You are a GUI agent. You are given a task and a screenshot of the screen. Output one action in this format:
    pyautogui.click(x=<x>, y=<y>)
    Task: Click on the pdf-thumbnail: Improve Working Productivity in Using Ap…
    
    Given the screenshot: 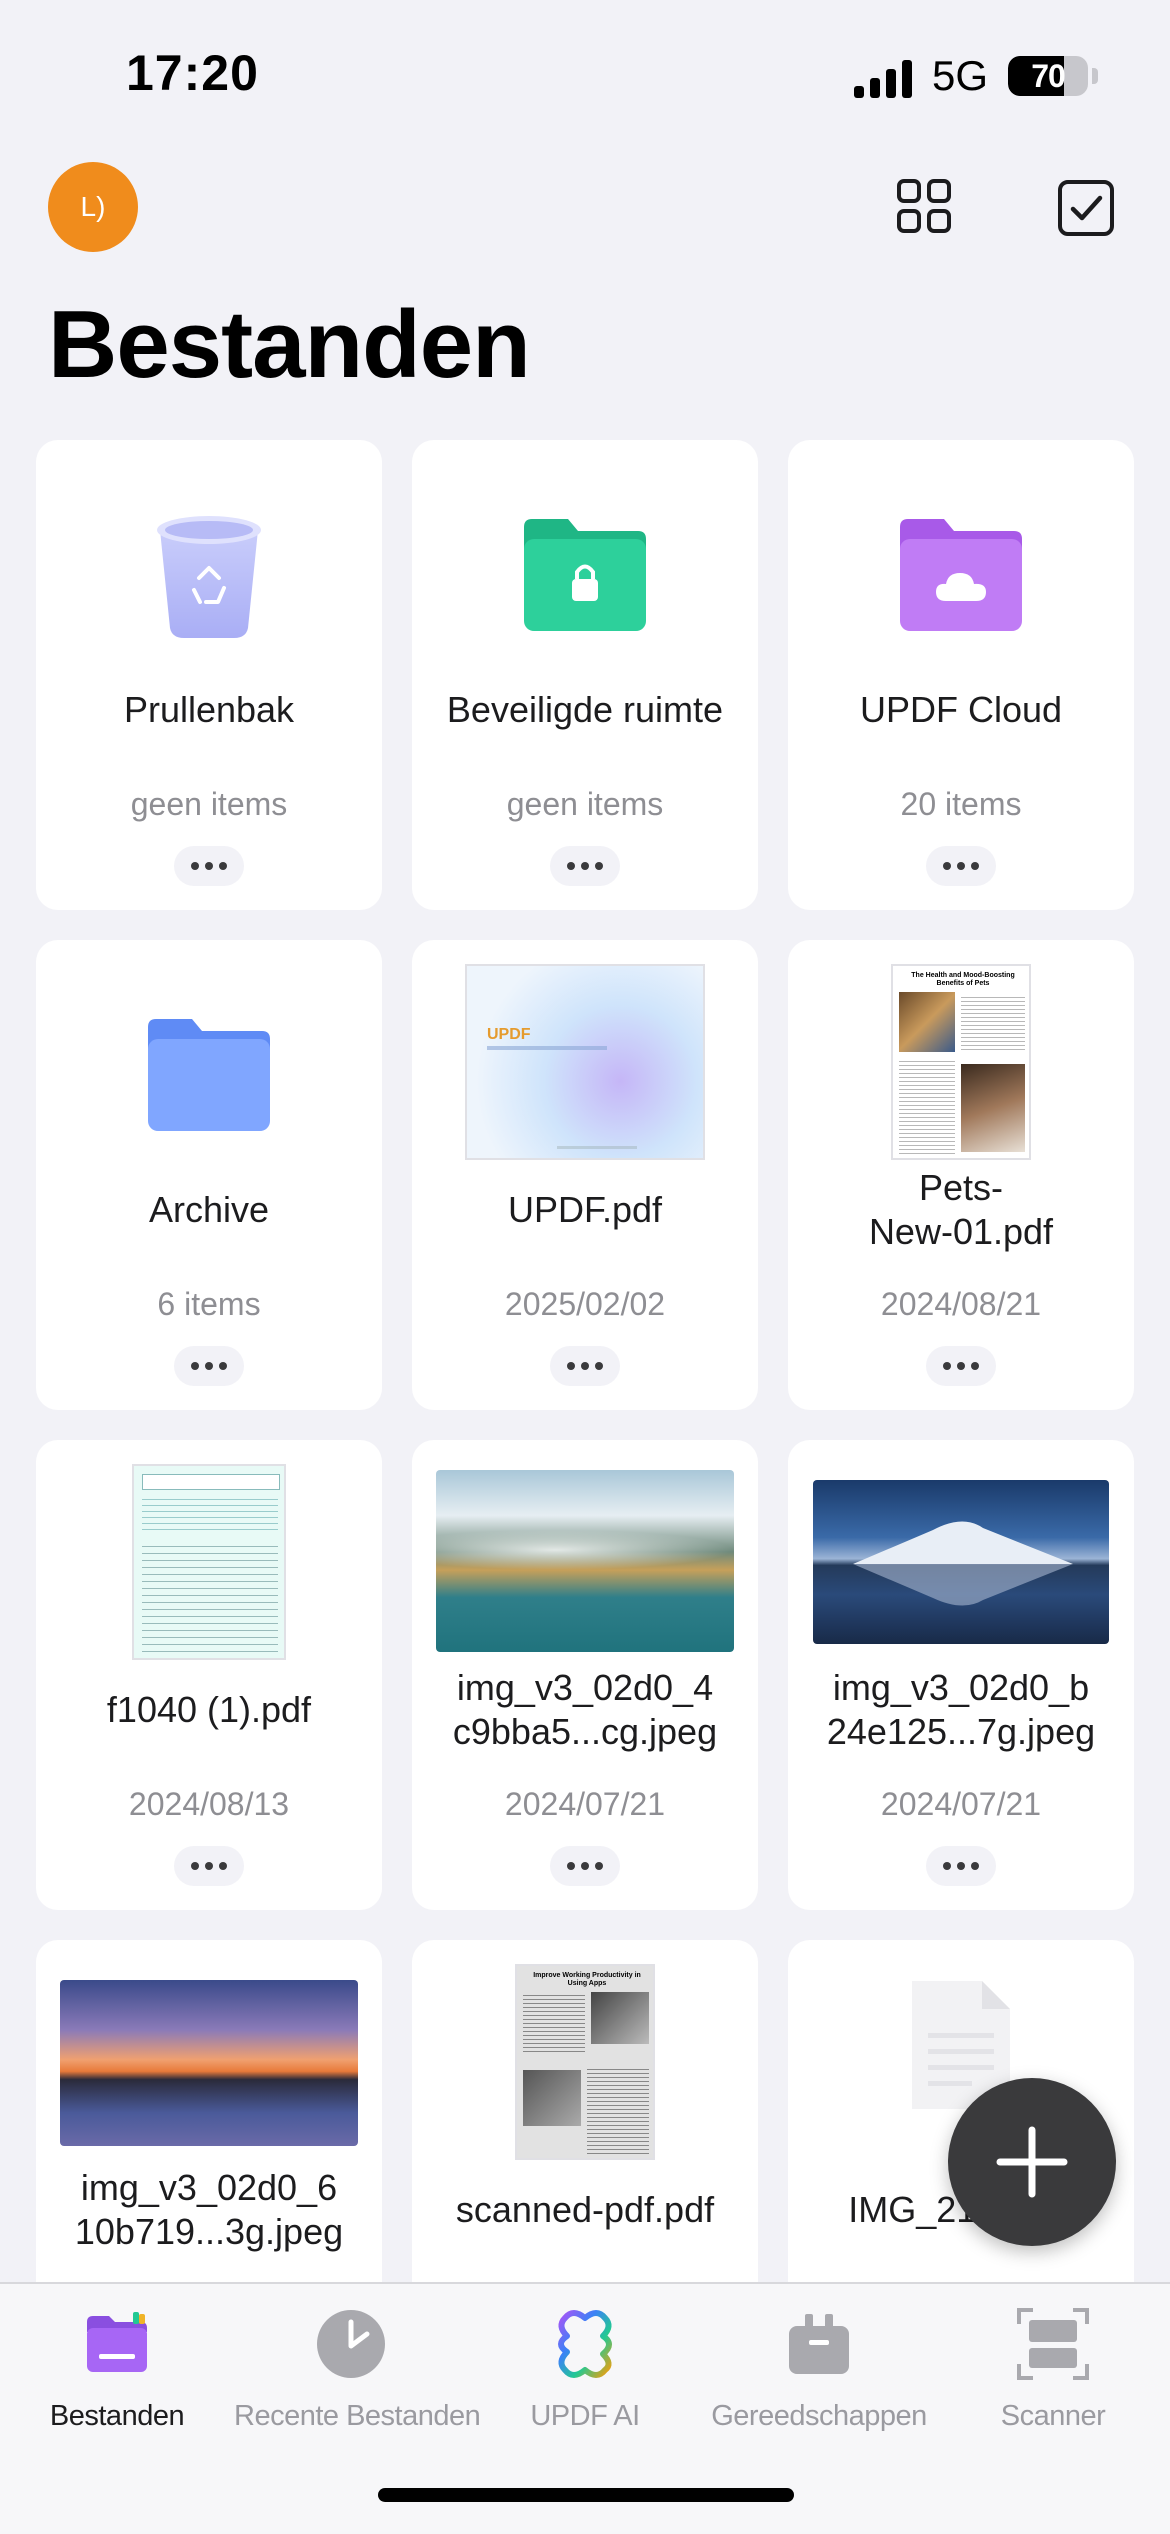 What is the action you would take?
    pyautogui.click(x=585, y=2062)
    